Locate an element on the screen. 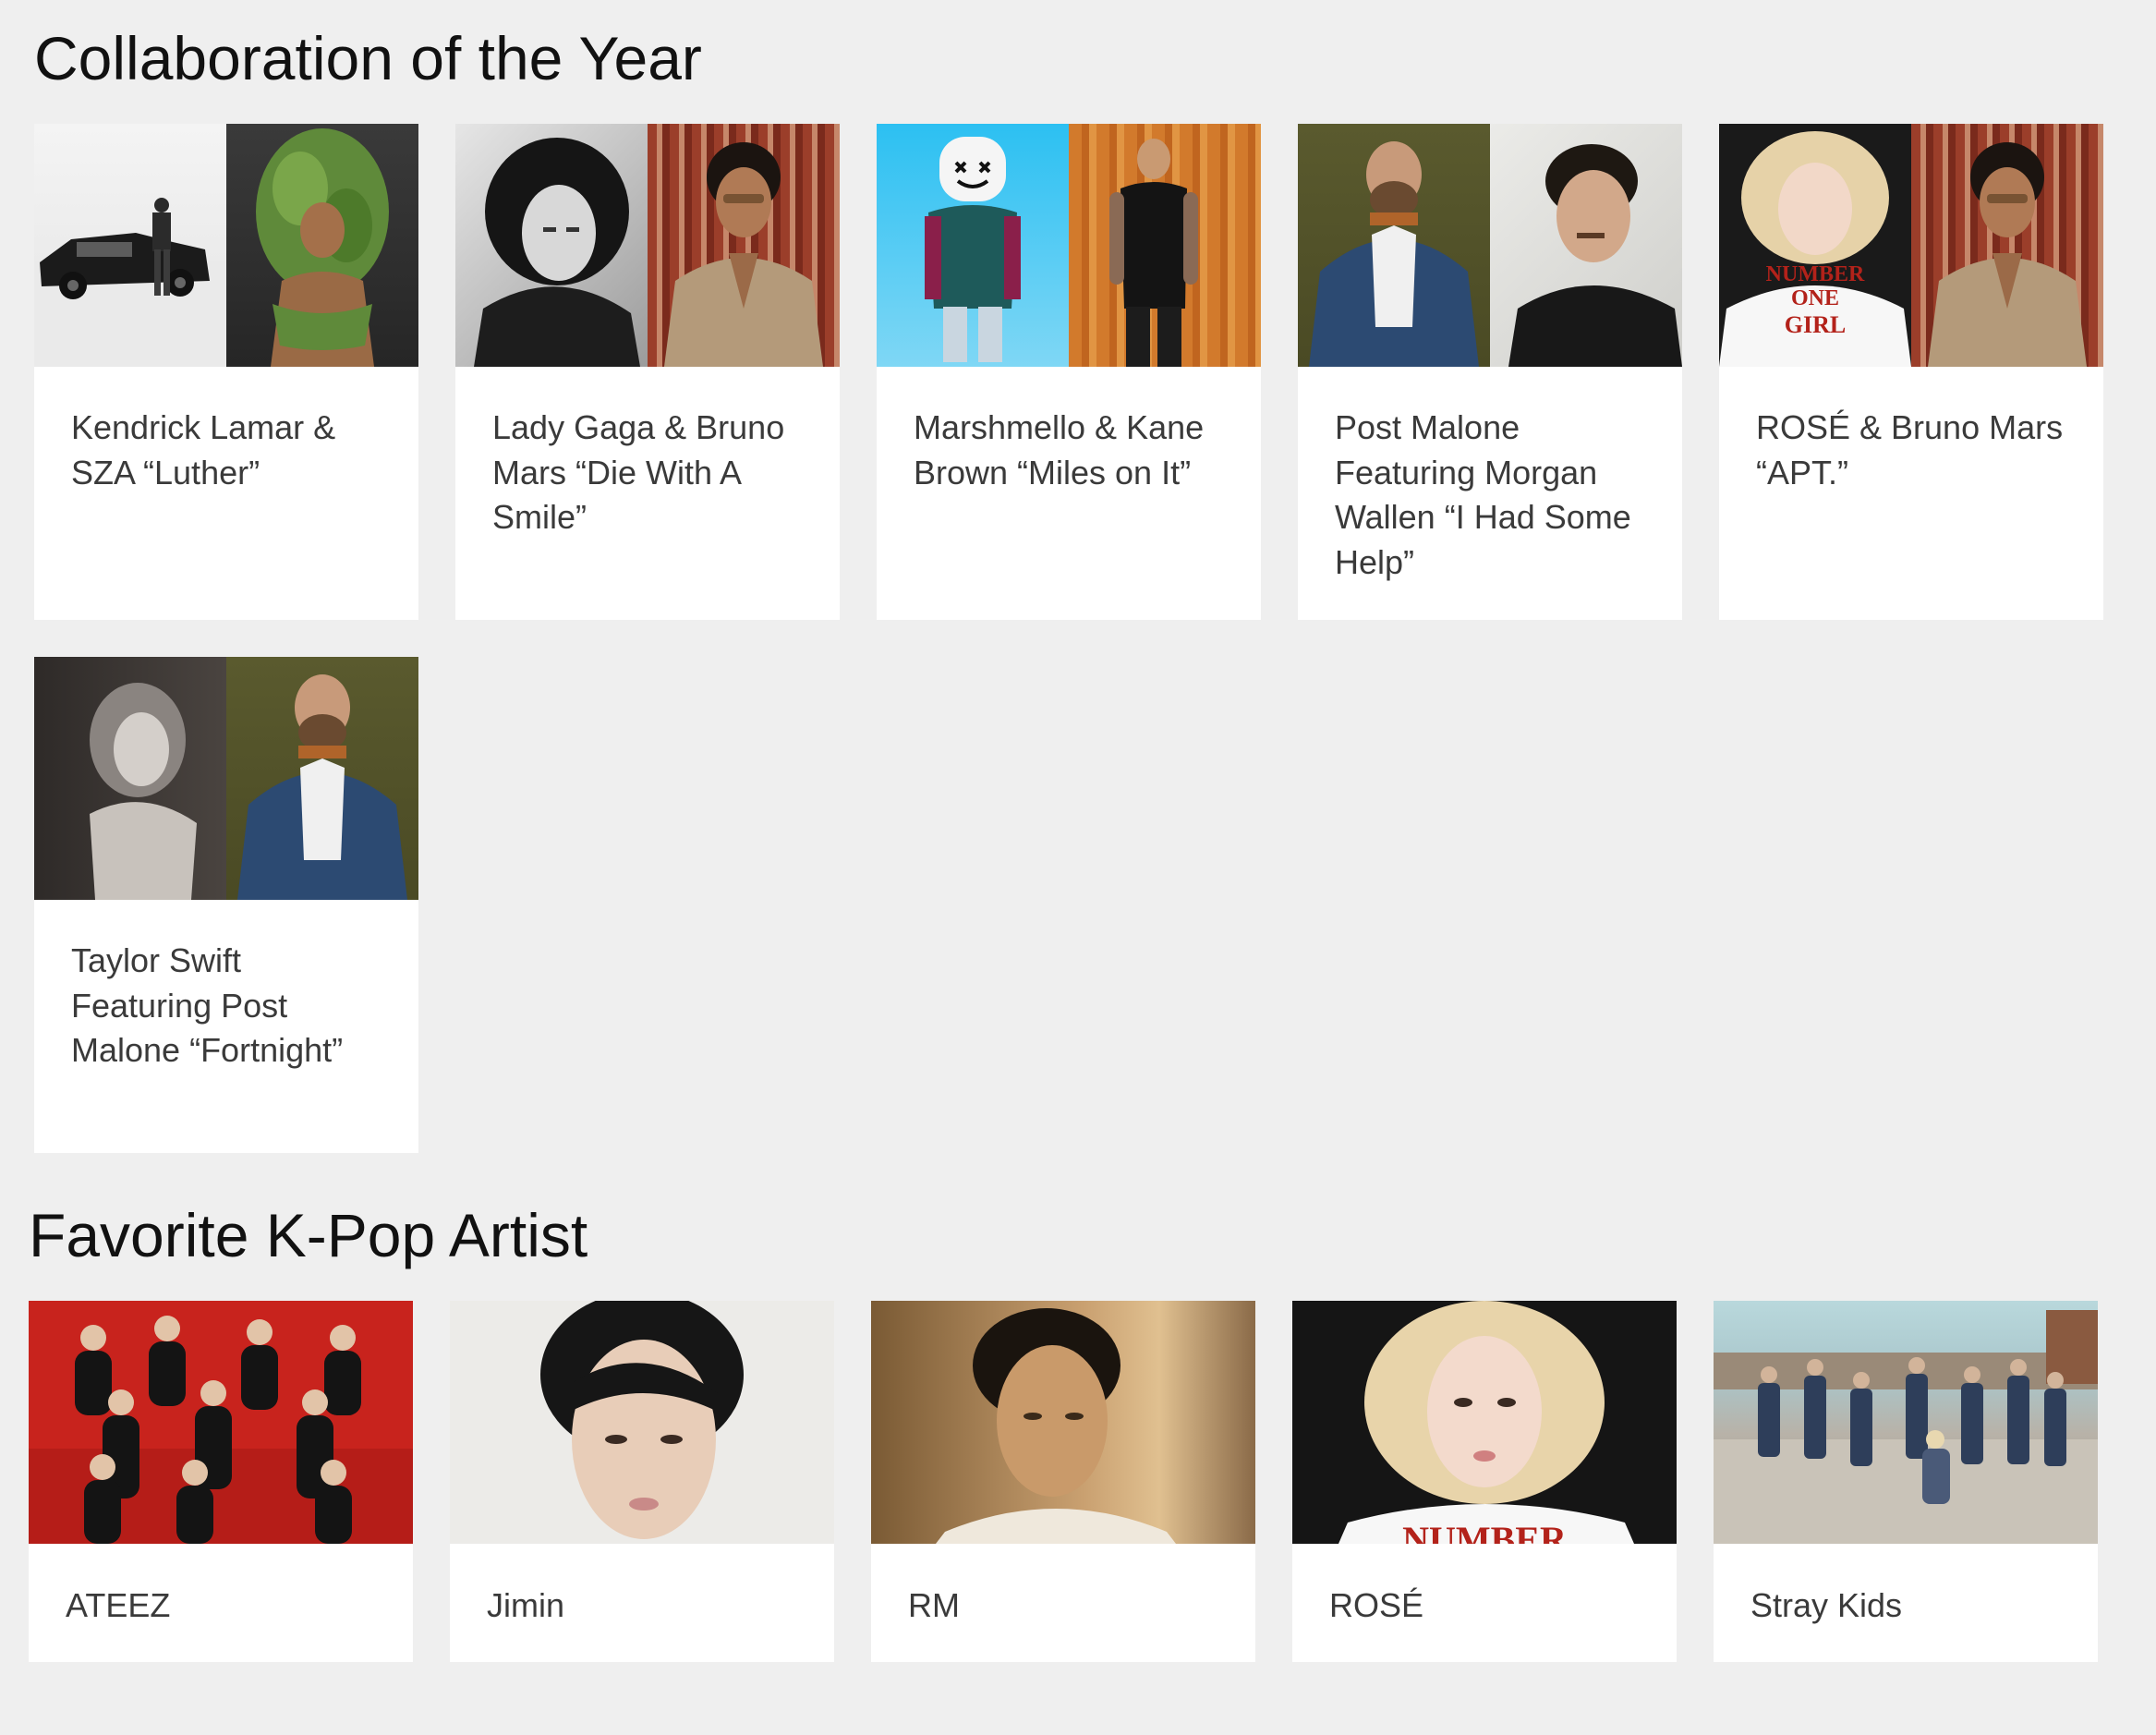 This screenshot has height=1735, width=2156. nominee-label: Kendrick Lamar & SZA “Luther” is located at coordinates (203, 449).